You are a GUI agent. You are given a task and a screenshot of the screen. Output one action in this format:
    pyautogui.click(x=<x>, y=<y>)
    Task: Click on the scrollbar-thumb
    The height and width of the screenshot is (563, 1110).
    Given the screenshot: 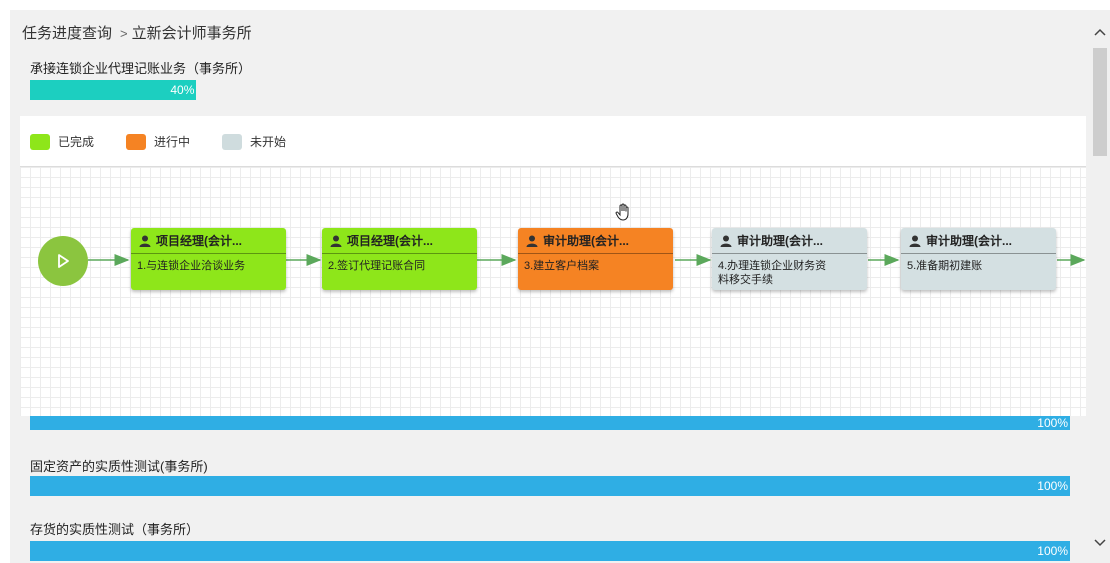 What is the action you would take?
    pyautogui.click(x=1100, y=102)
    